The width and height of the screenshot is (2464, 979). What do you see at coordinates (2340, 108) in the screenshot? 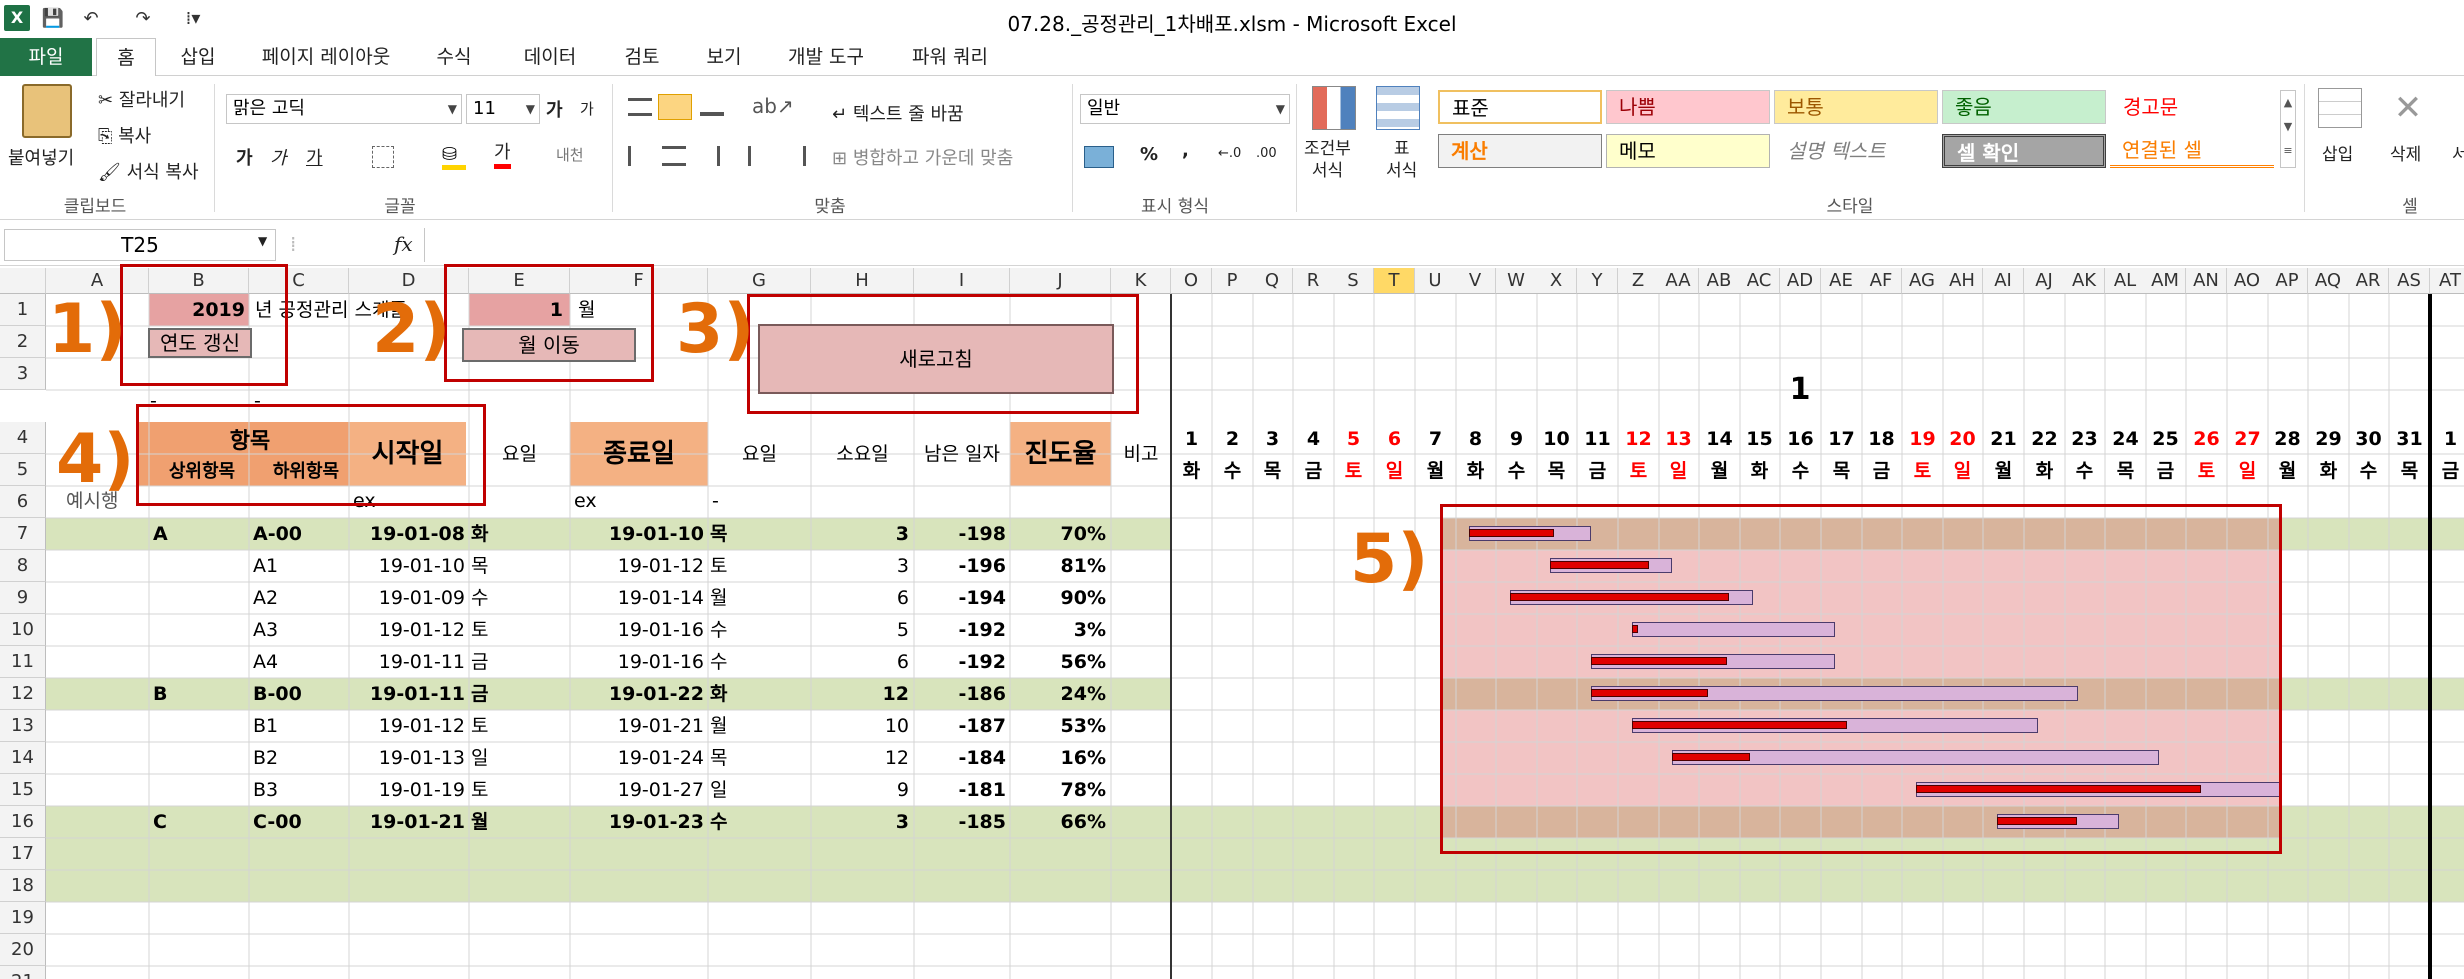
I see `insert-cells-icon` at bounding box center [2340, 108].